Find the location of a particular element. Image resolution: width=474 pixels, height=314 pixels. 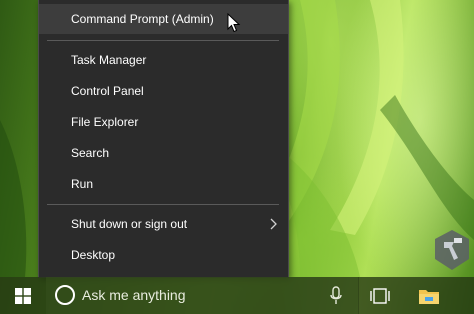

menu-item-shut-down-or-sign-out: Shut down or sign out is located at coordinates (163, 224).